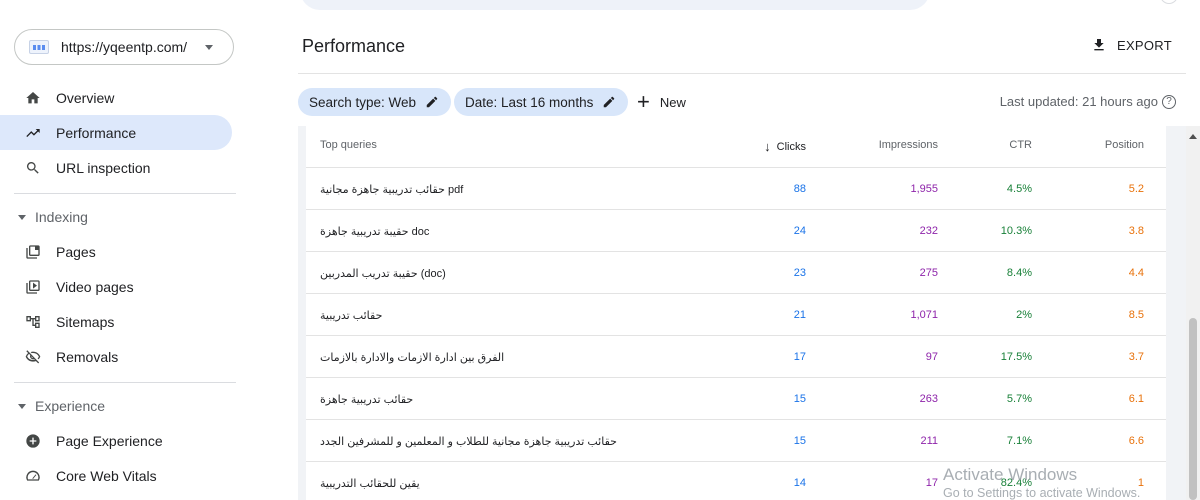  I want to click on scrollbar, so click(1193, 313).